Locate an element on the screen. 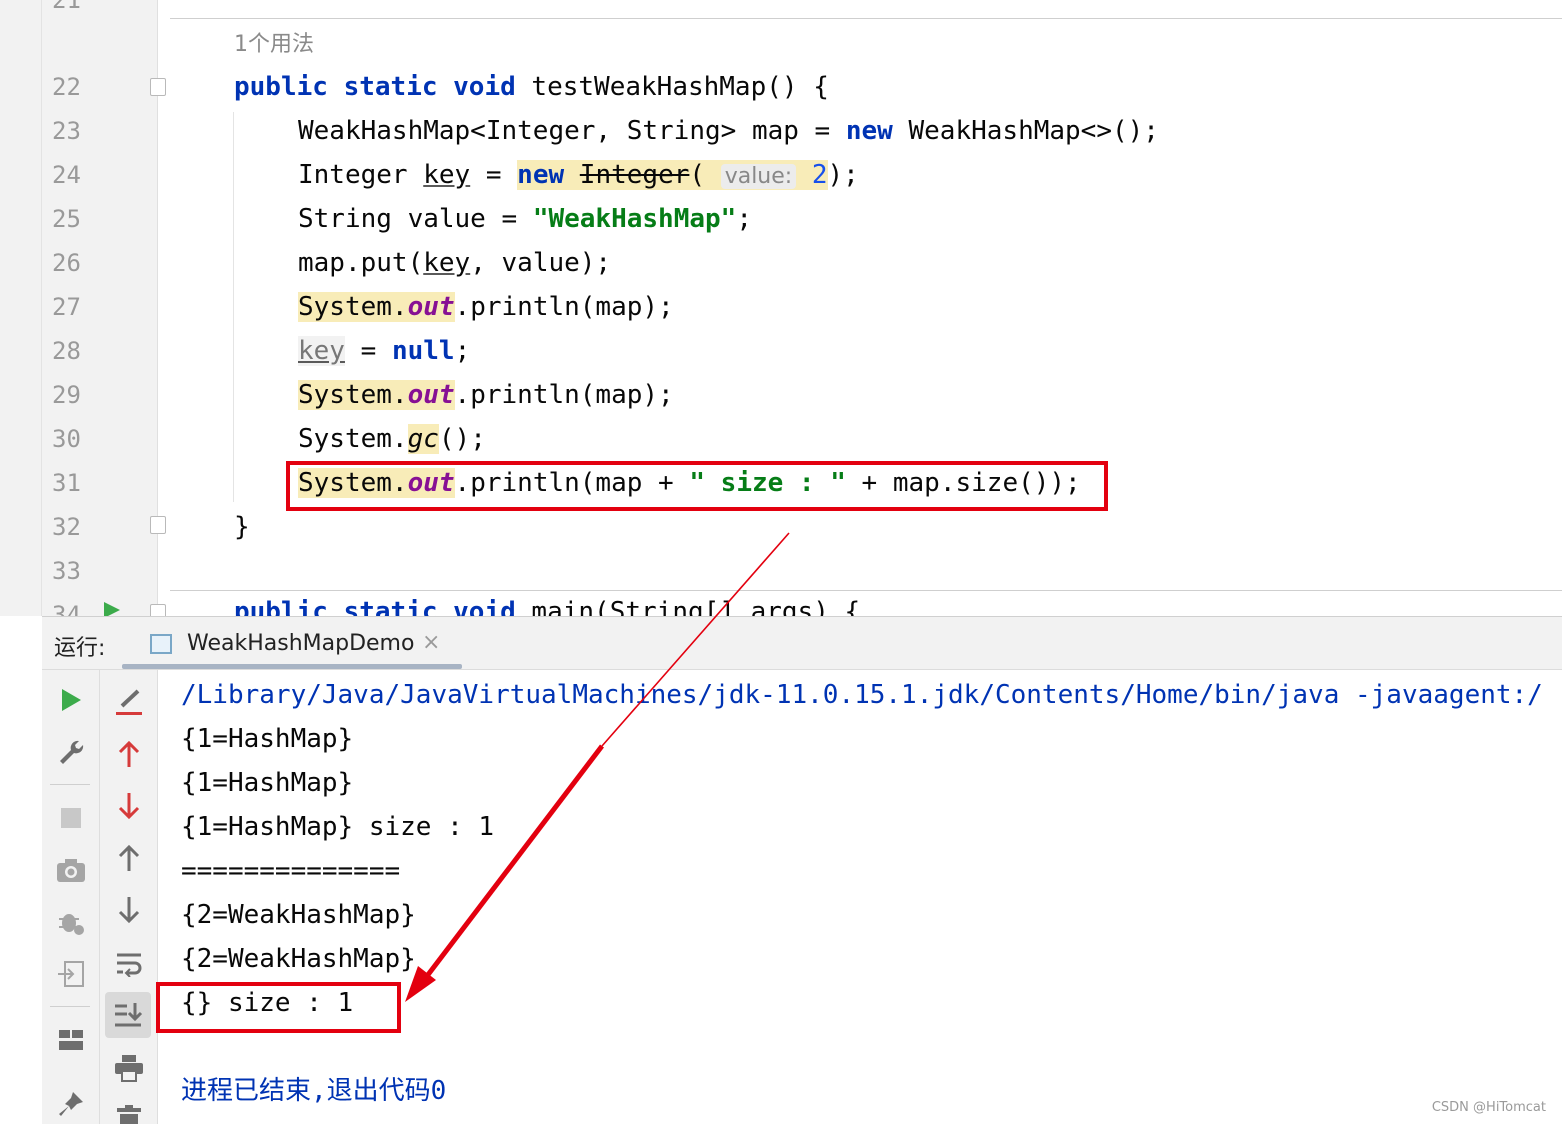 The width and height of the screenshot is (1562, 1124). string-literal: "WeakHashMap" is located at coordinates (634, 219).